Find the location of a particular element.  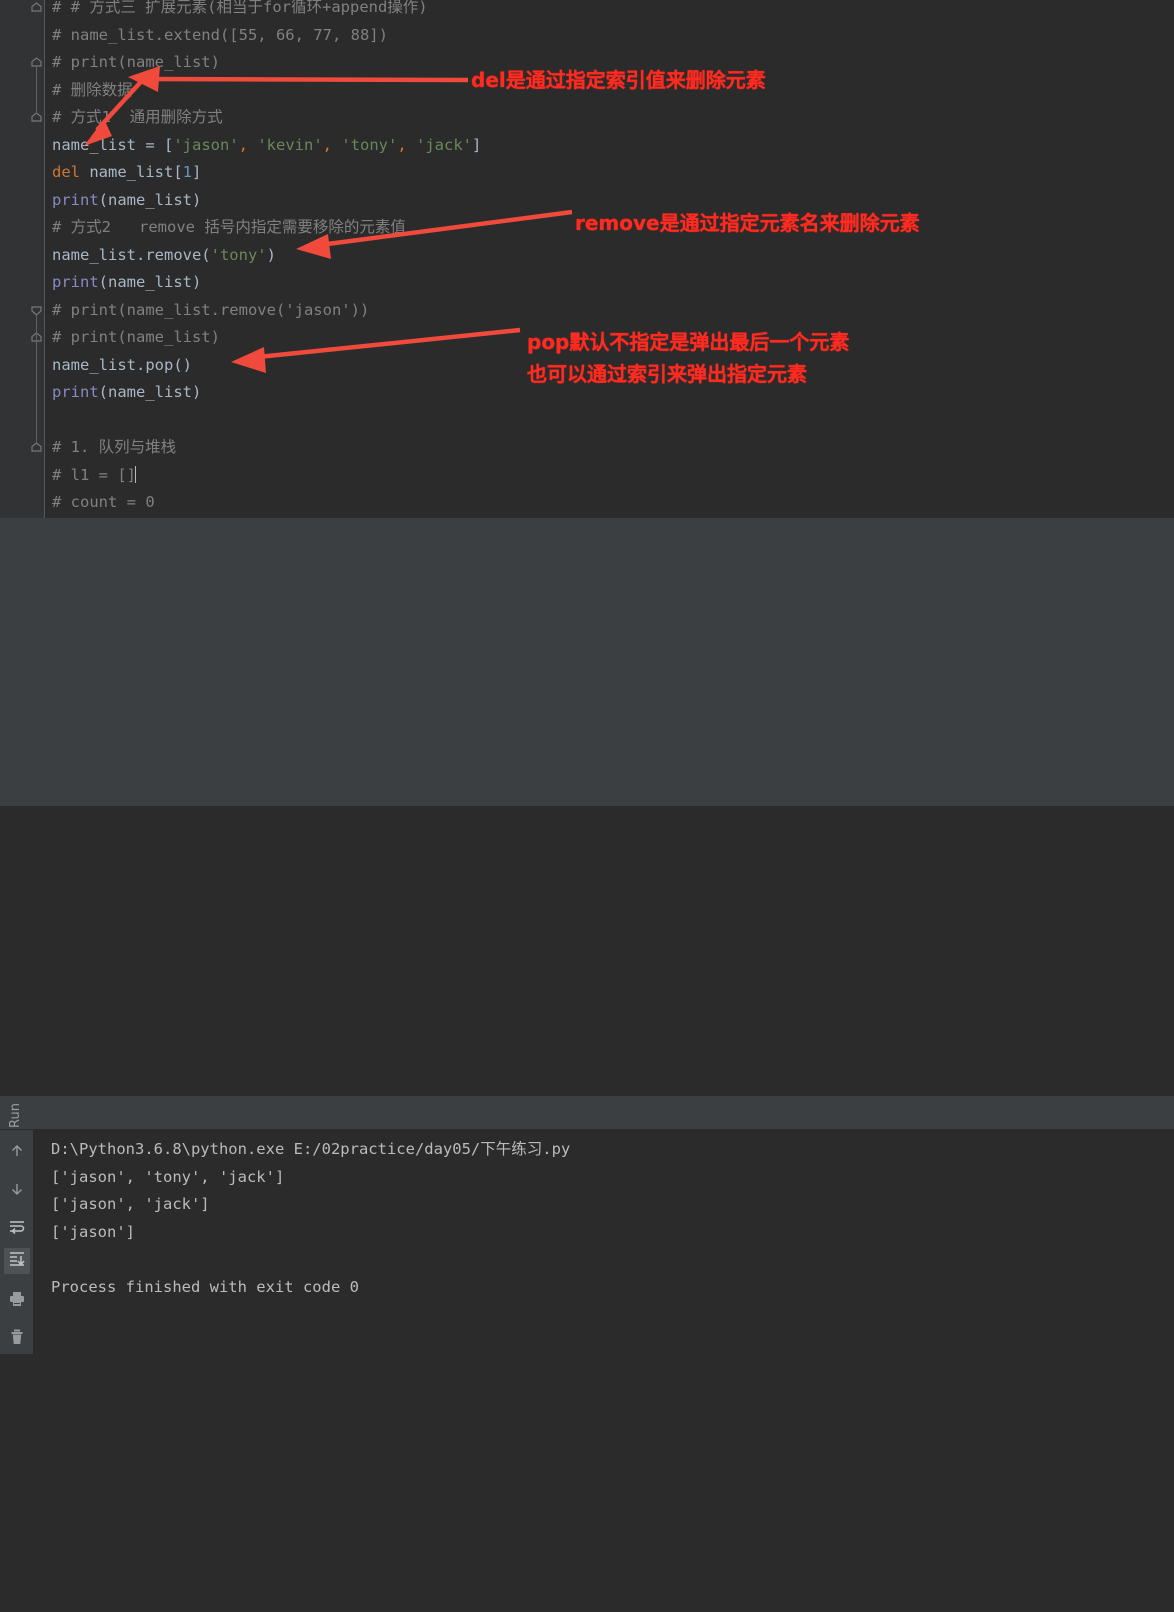

text-caret is located at coordinates (135, 474).